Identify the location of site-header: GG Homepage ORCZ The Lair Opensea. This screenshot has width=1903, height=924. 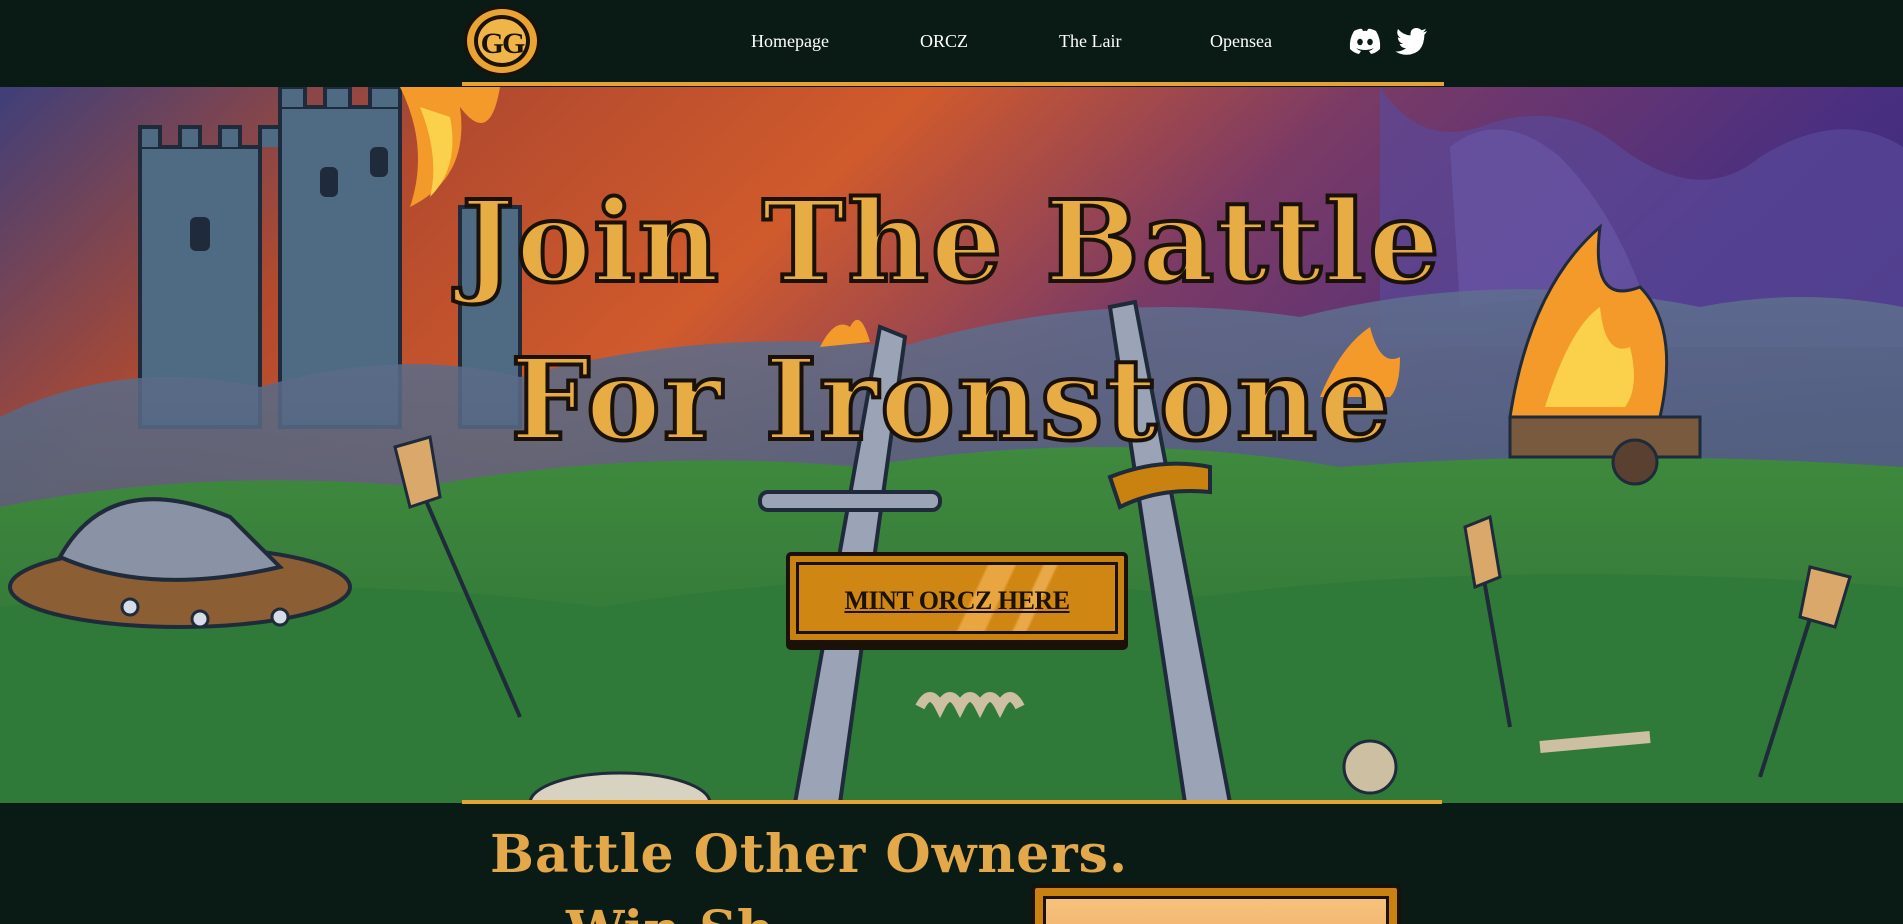
(951, 43).